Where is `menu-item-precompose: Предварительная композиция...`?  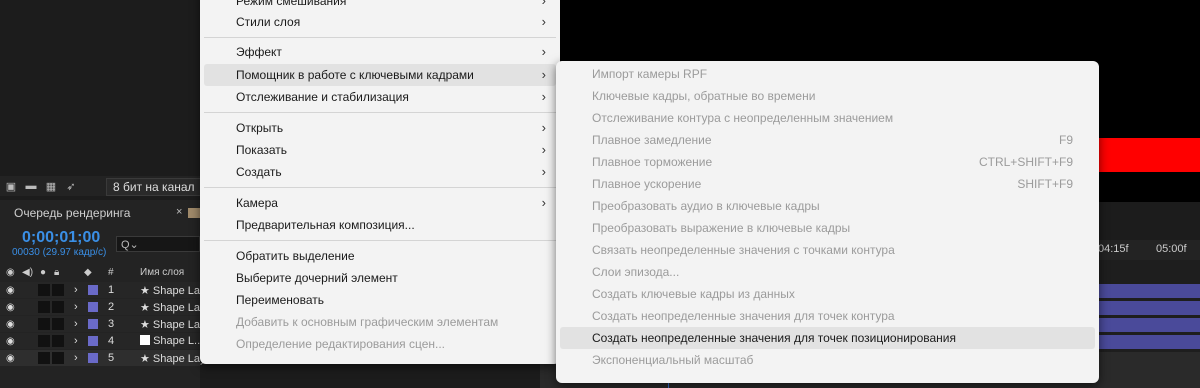 menu-item-precompose: Предварительная композиция... is located at coordinates (380, 225).